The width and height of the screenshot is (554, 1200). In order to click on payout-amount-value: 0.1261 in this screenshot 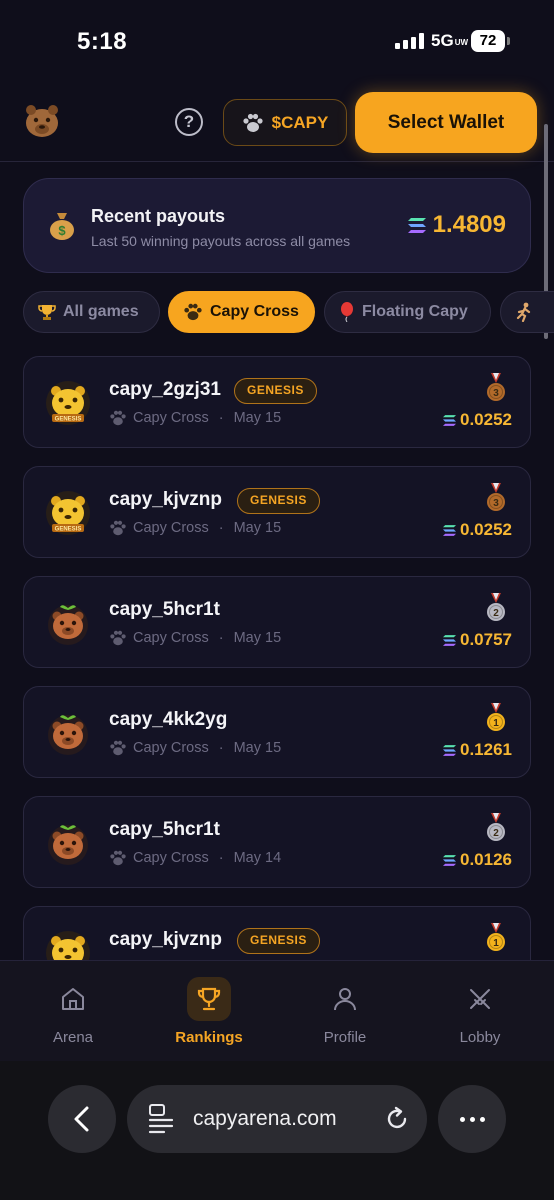, I will do `click(486, 749)`.